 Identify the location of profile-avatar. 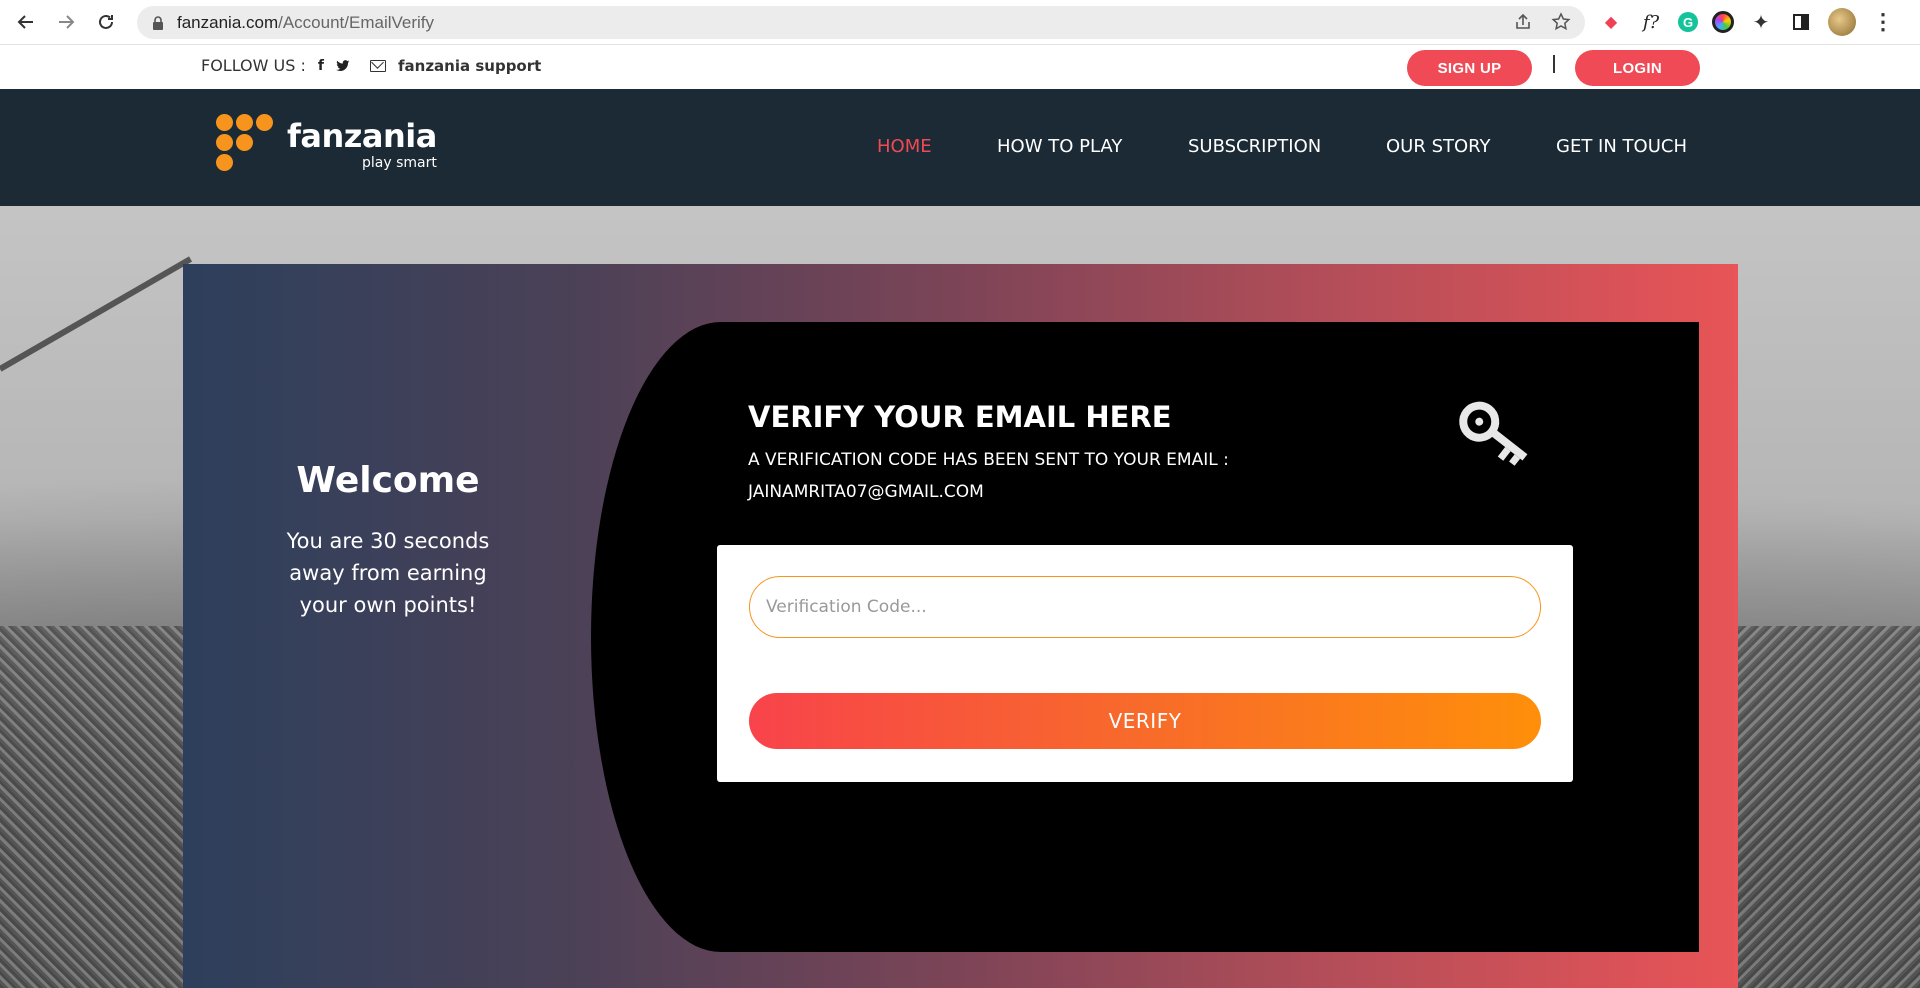
(1842, 22).